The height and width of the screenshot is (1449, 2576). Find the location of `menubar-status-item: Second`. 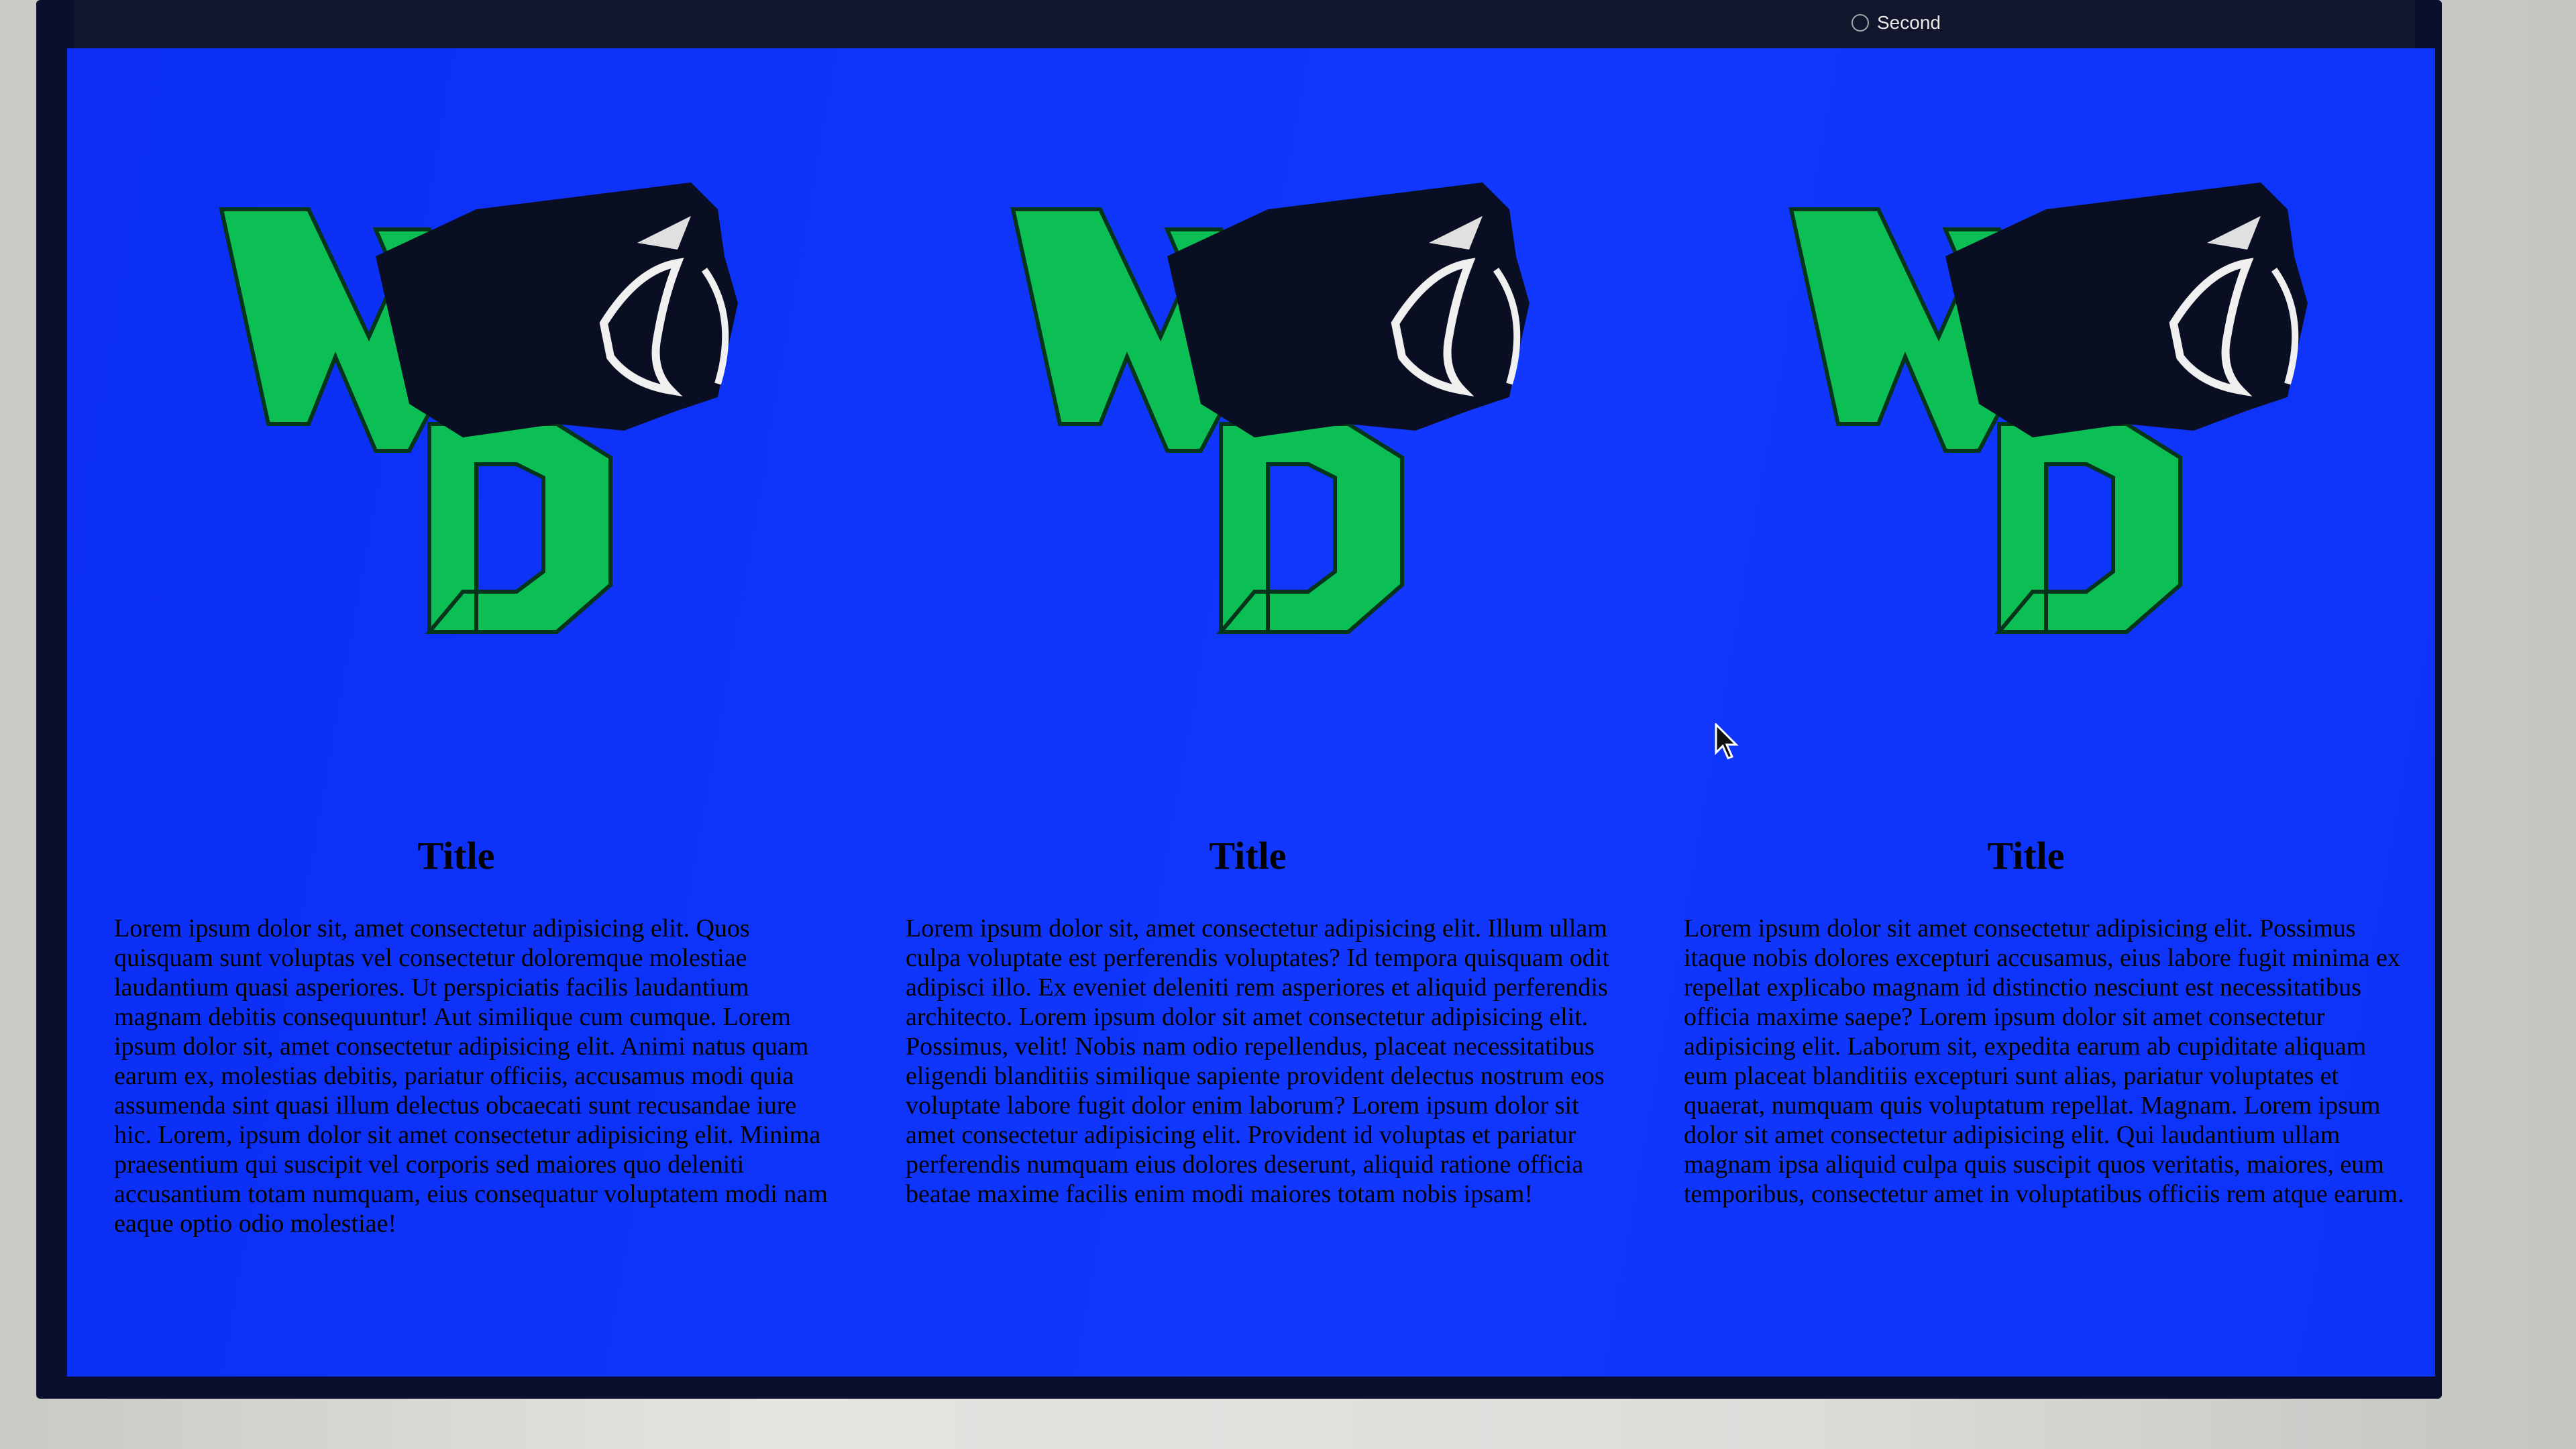

menubar-status-item: Second is located at coordinates (1896, 23).